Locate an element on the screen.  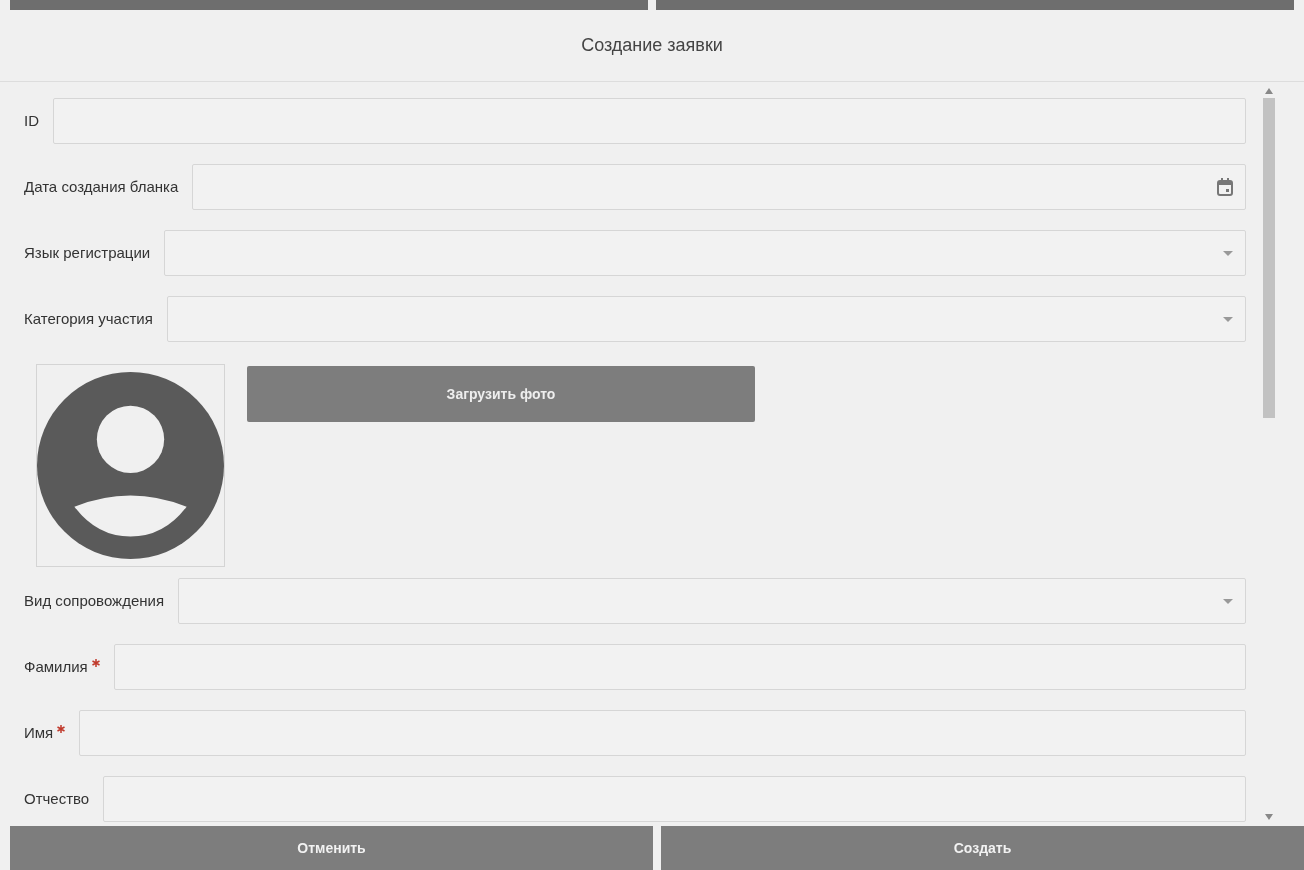
upload-photo-button: Загрузить фото is located at coordinates (501, 394).